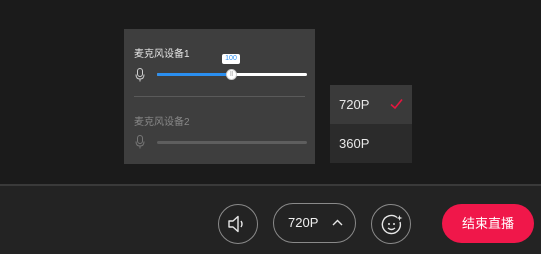 The width and height of the screenshot is (541, 254). I want to click on volume-tooltip: 100, so click(231, 59).